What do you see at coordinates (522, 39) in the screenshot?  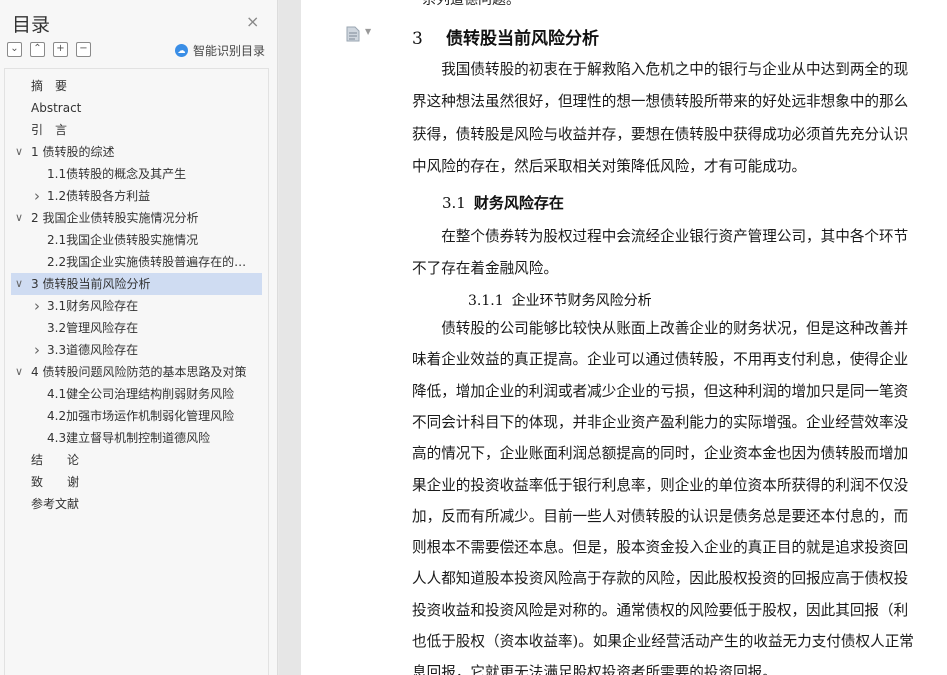 I see `heading-text: 债转股当前风险分析` at bounding box center [522, 39].